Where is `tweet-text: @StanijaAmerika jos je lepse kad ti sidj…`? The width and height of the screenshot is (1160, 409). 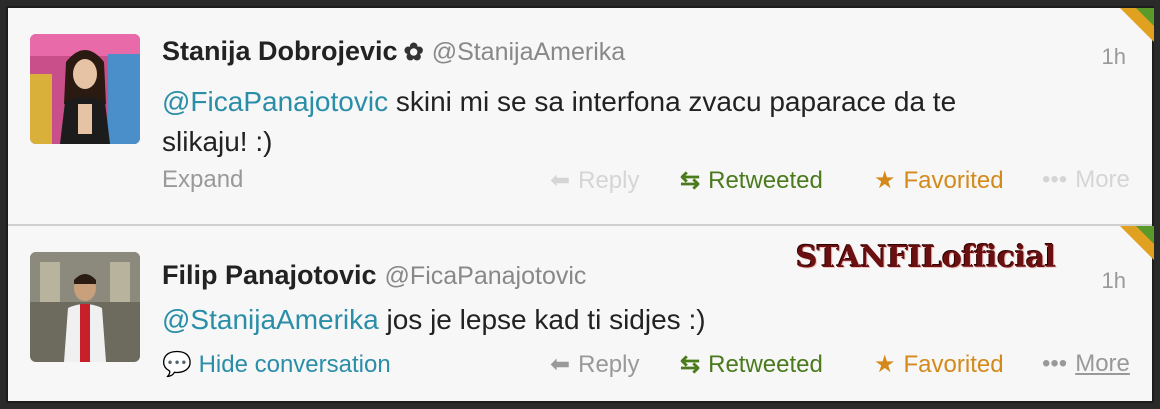
tweet-text: @StanijaAmerika jos je lepse kad ti sidj… is located at coordinates (632, 320).